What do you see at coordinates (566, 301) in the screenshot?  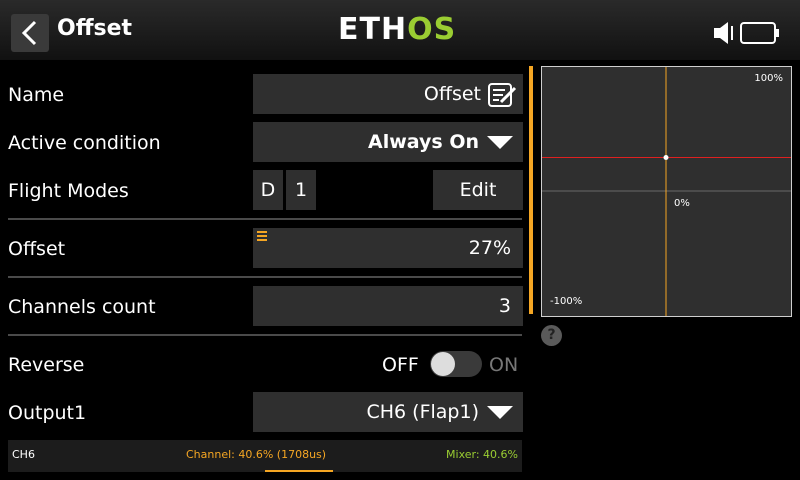 I see `graph-bottom-label: -100%` at bounding box center [566, 301].